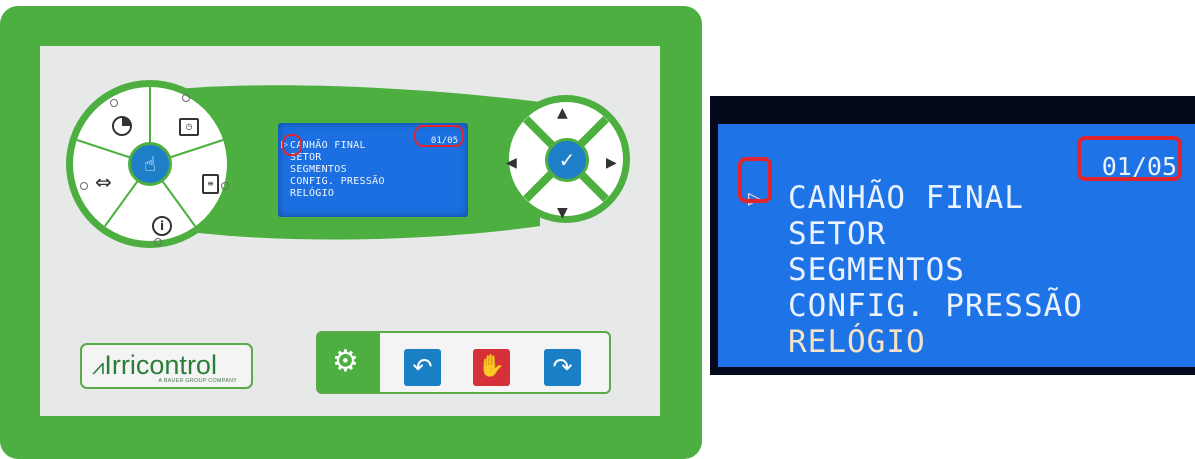 This screenshot has width=1195, height=459. I want to click on menu-item-relogio: RELÓGIO, so click(312, 194).